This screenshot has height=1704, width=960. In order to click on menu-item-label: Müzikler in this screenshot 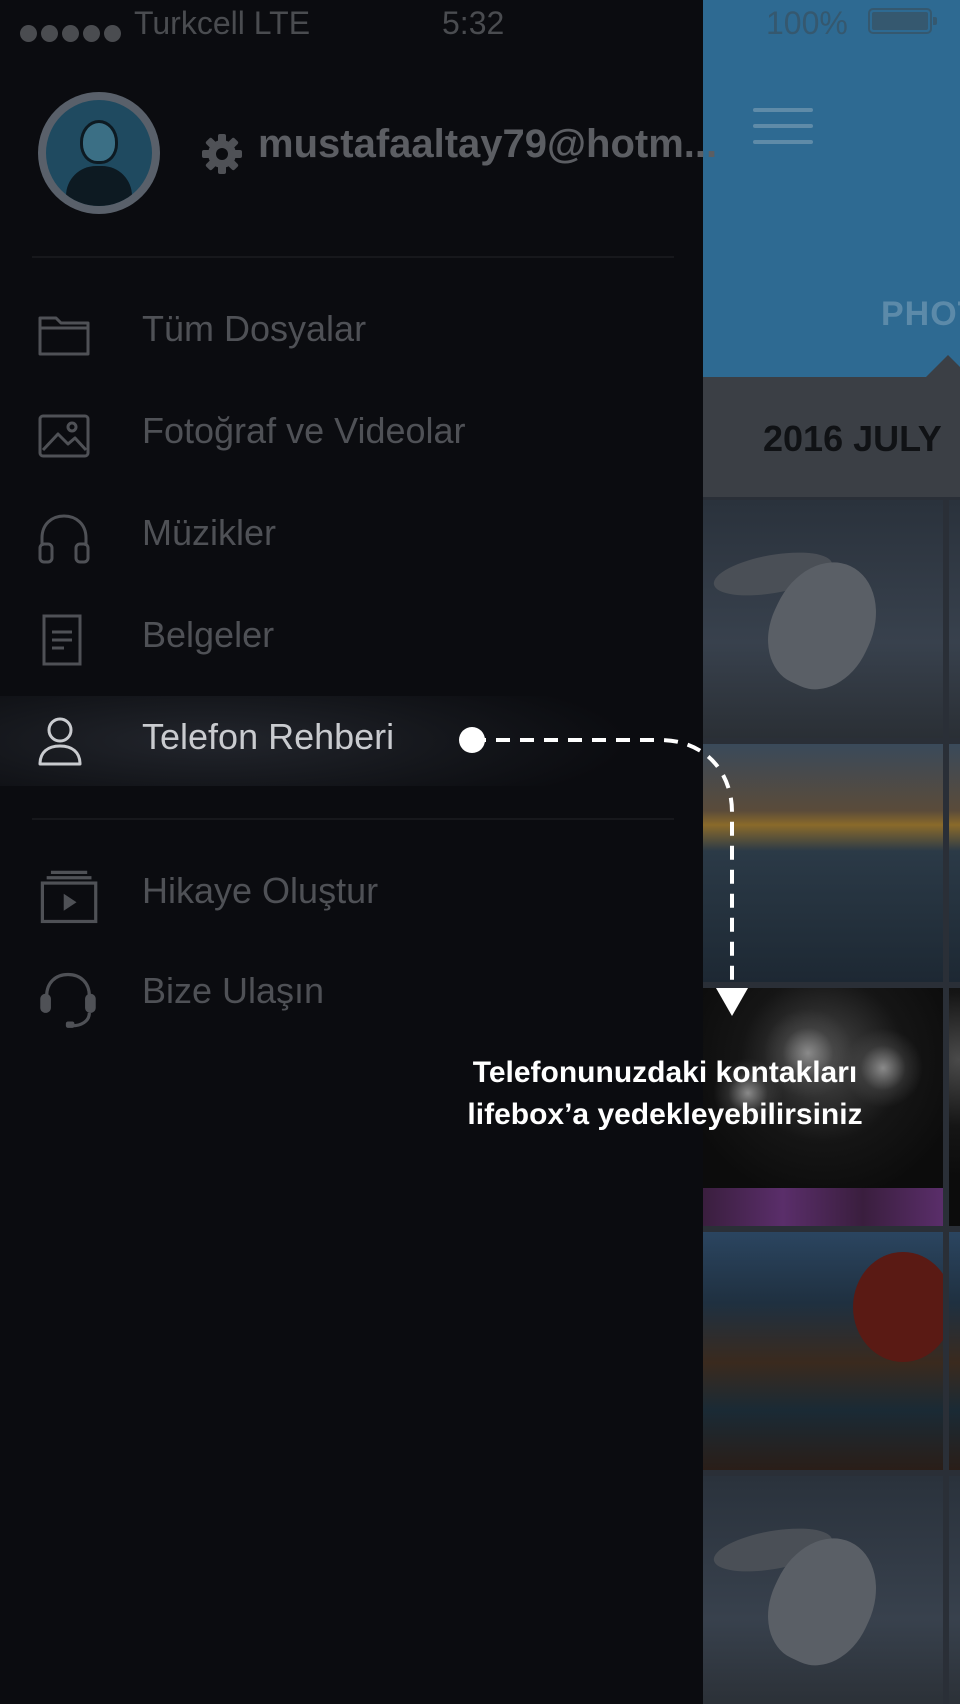, I will do `click(209, 532)`.